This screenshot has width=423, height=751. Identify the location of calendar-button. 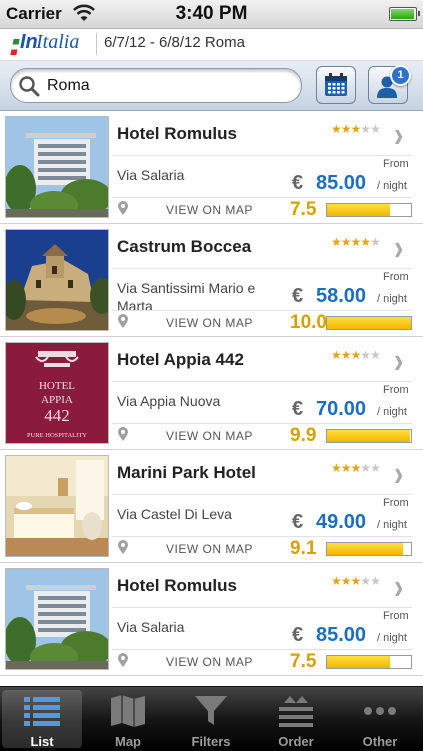
(336, 85).